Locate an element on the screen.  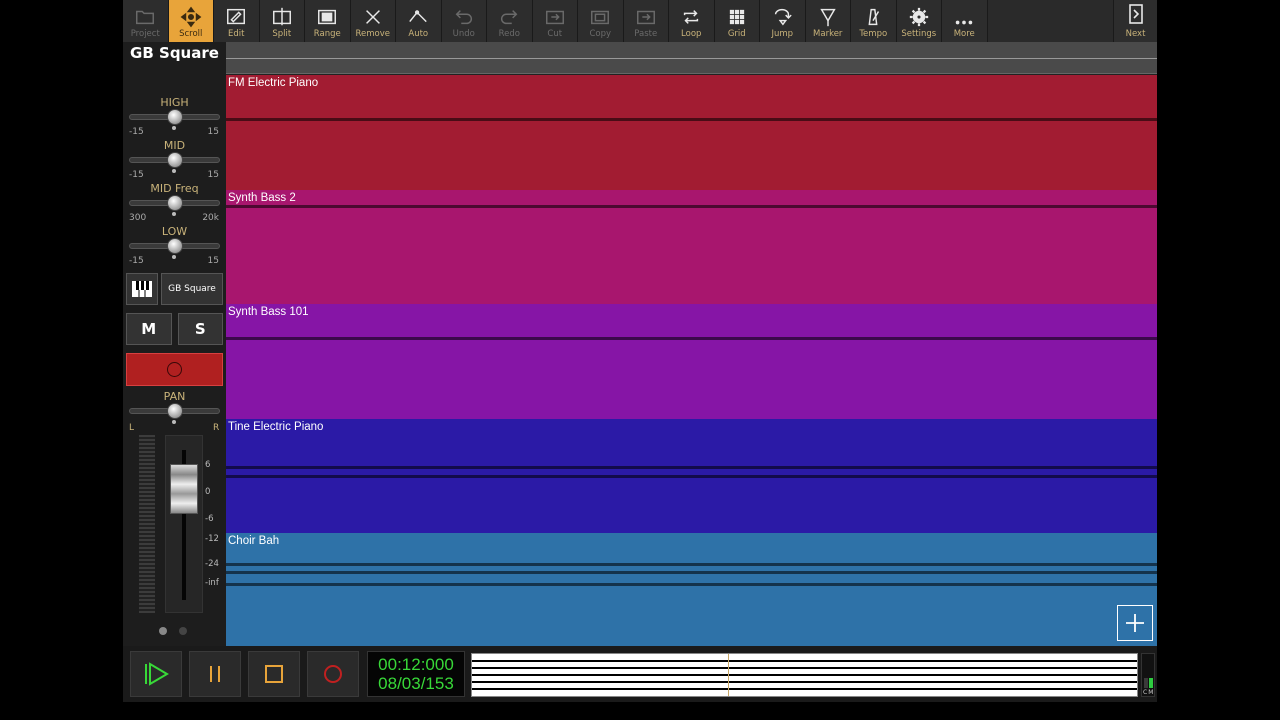
cpu-meter: CM is located at coordinates (1148, 675).